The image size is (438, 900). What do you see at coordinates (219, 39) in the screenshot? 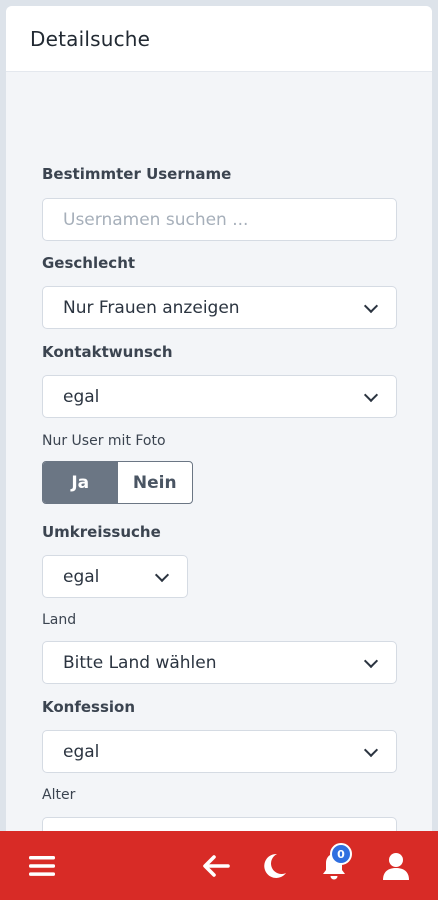
I see `card-header: Detailsuche` at bounding box center [219, 39].